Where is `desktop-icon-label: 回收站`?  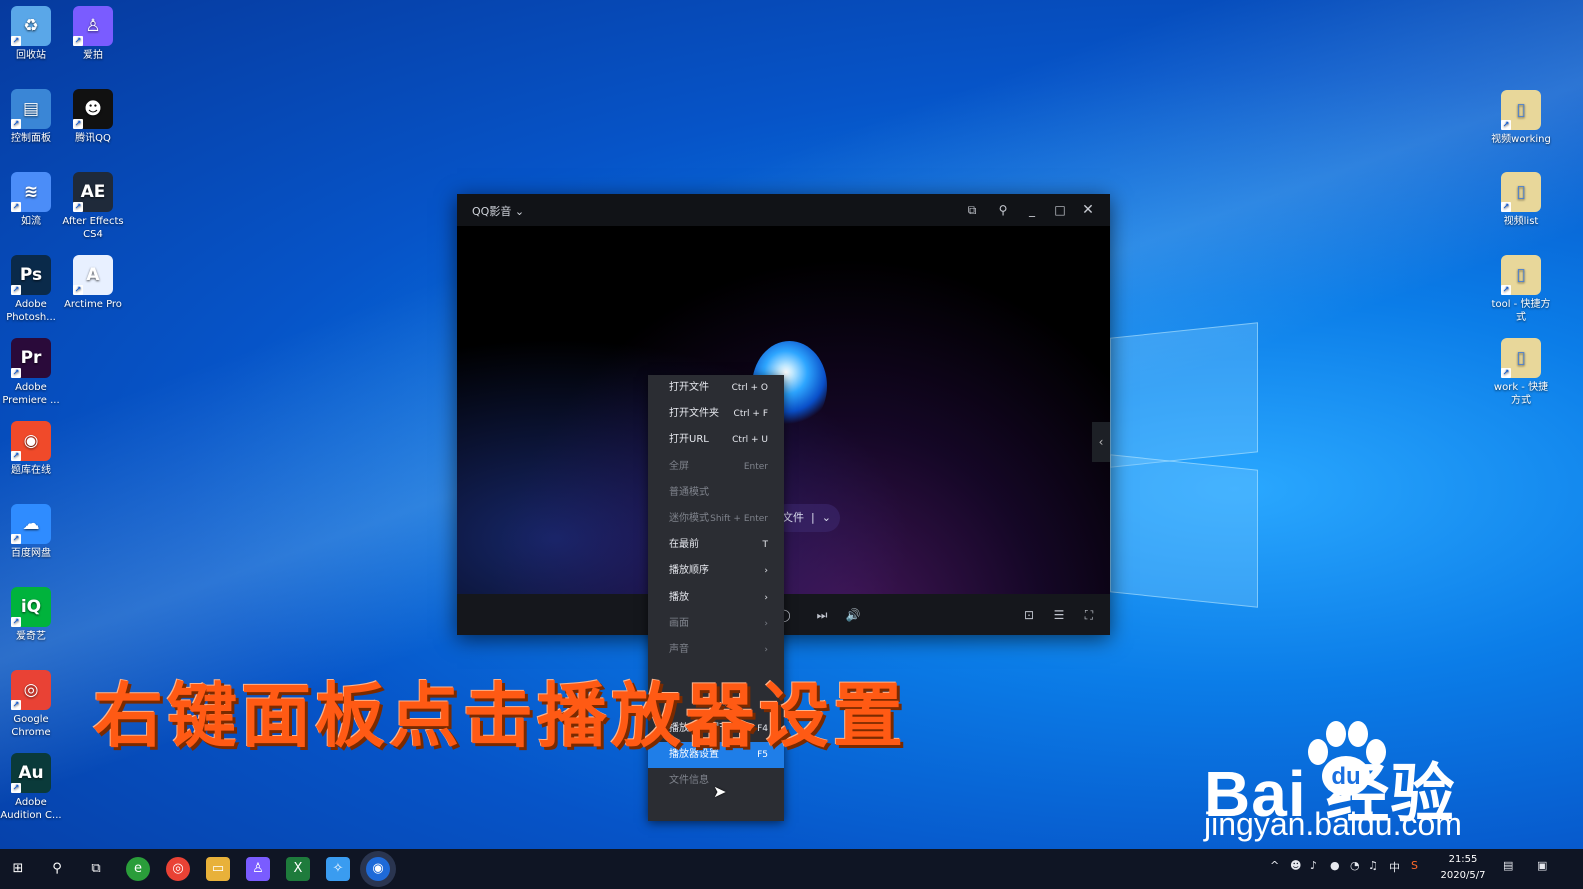
desktop-icon-label: 回收站 is located at coordinates (31, 55).